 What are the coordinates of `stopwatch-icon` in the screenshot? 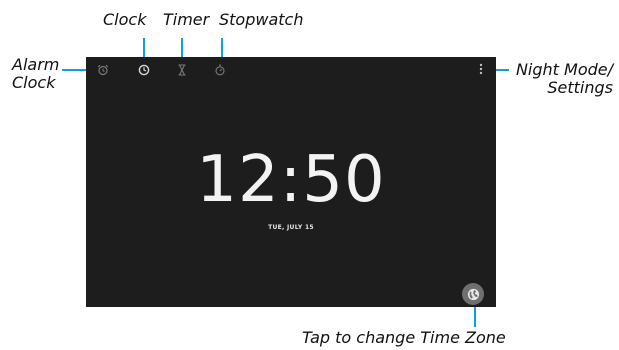 It's located at (220, 70).